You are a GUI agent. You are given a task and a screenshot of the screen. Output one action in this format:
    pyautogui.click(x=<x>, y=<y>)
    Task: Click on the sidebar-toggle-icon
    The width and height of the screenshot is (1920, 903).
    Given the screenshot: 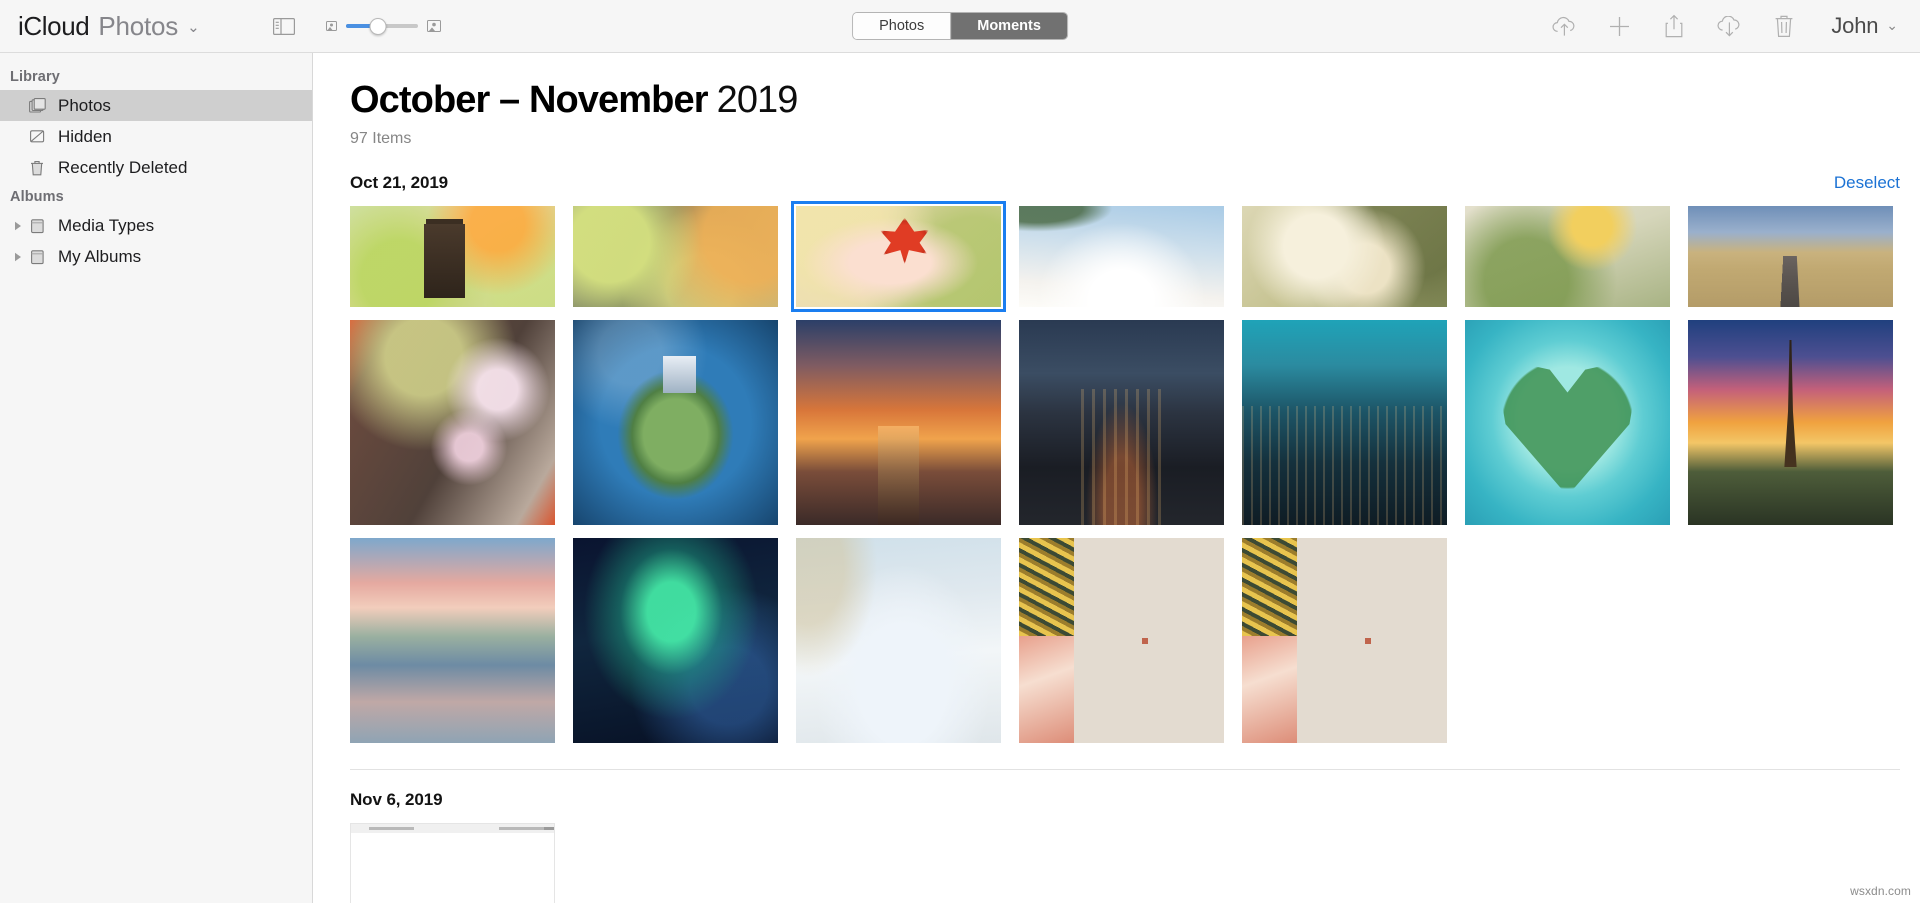 What is the action you would take?
    pyautogui.click(x=284, y=26)
    